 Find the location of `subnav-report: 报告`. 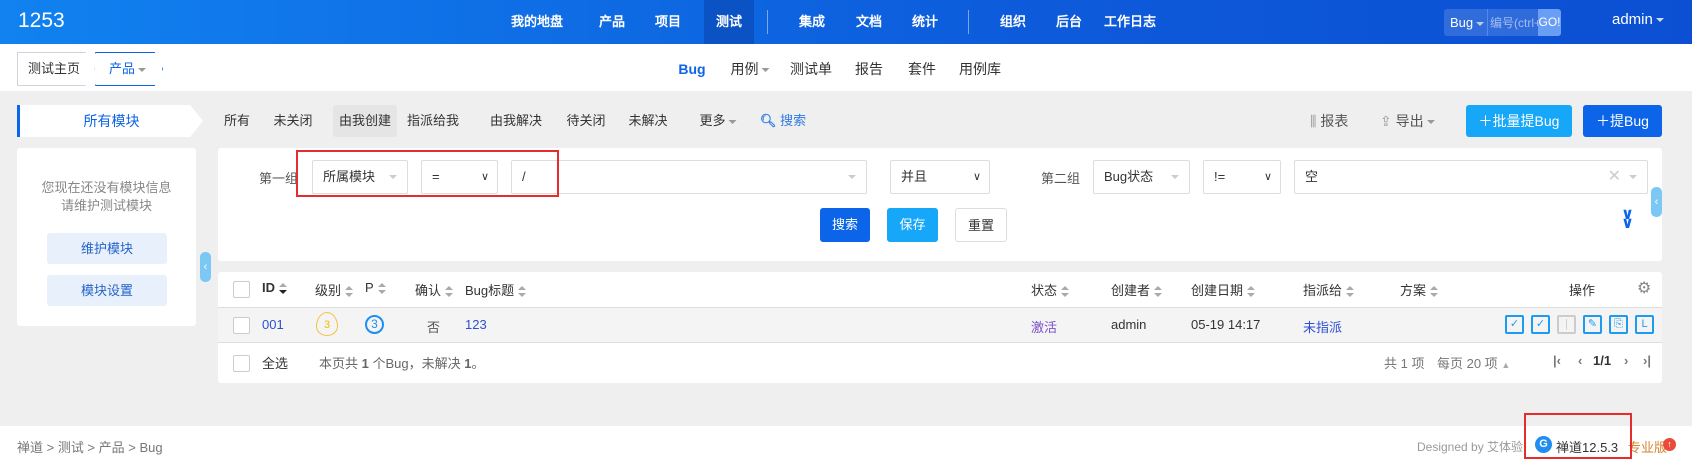

subnav-report: 报告 is located at coordinates (869, 69).